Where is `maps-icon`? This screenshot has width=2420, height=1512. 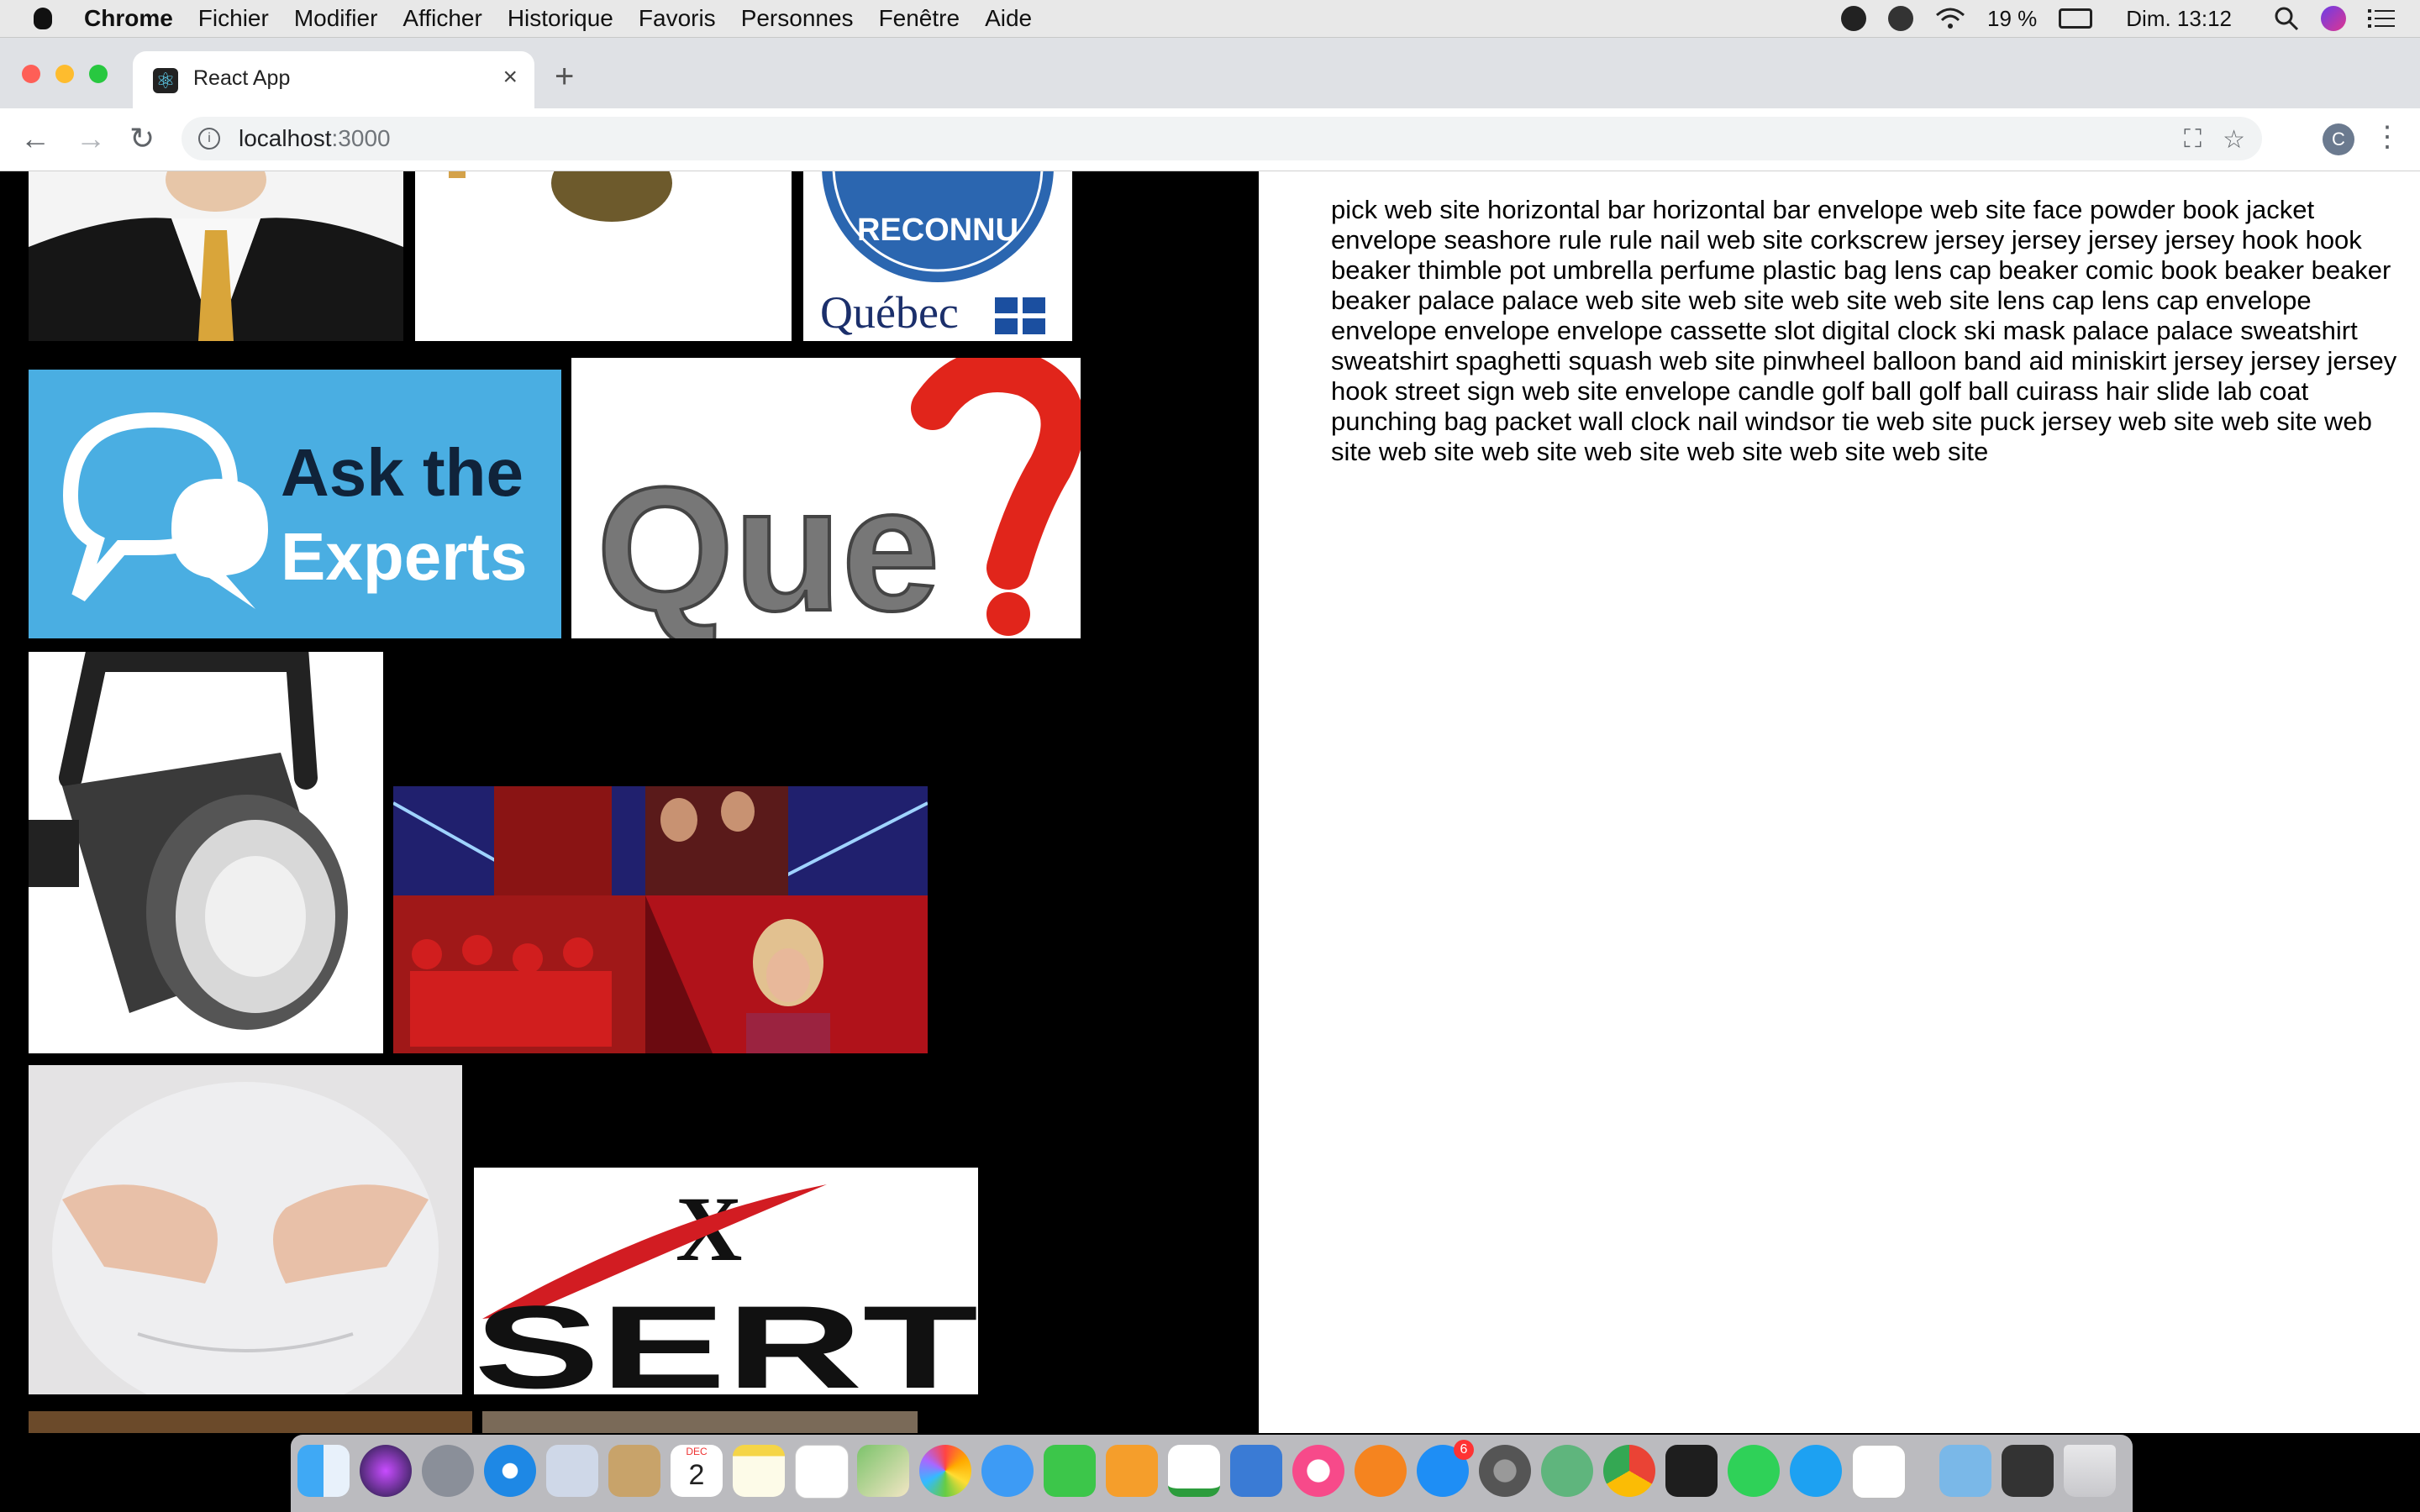 maps-icon is located at coordinates (883, 1471).